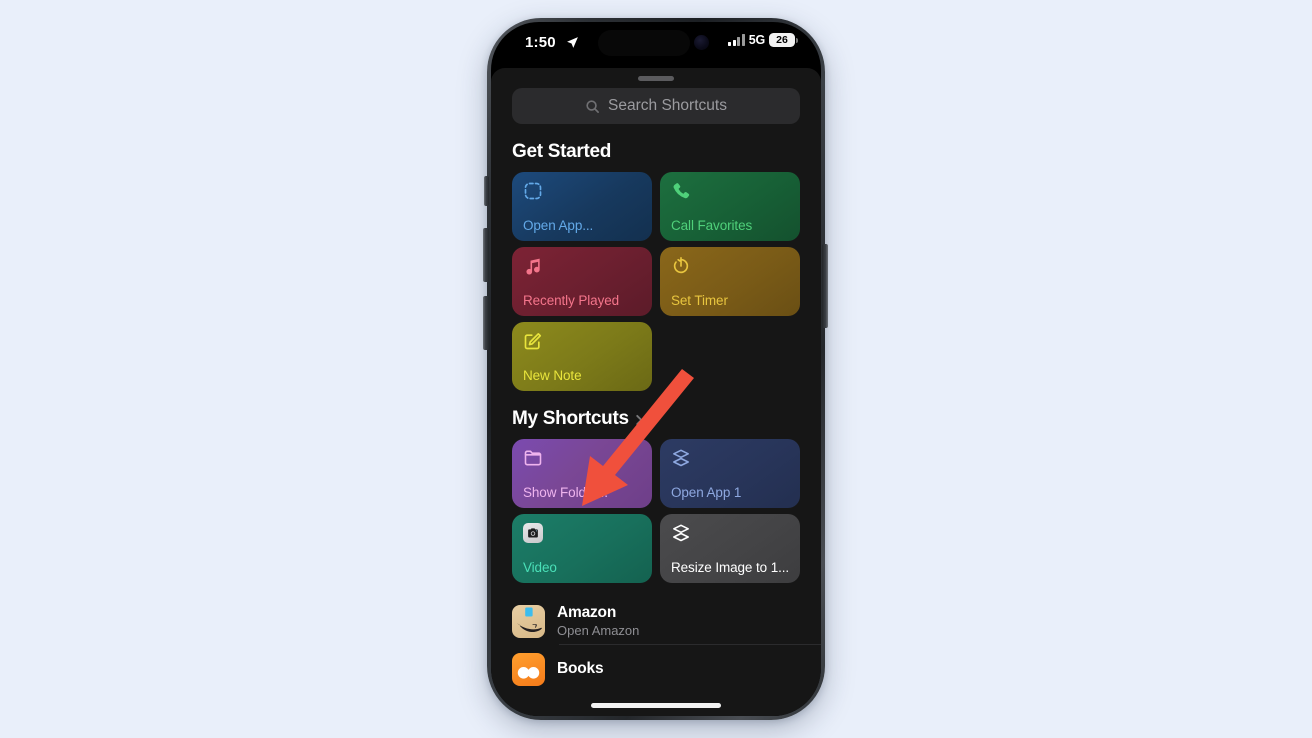 The width and height of the screenshot is (1312, 738). What do you see at coordinates (533, 458) in the screenshot?
I see `folder-icon` at bounding box center [533, 458].